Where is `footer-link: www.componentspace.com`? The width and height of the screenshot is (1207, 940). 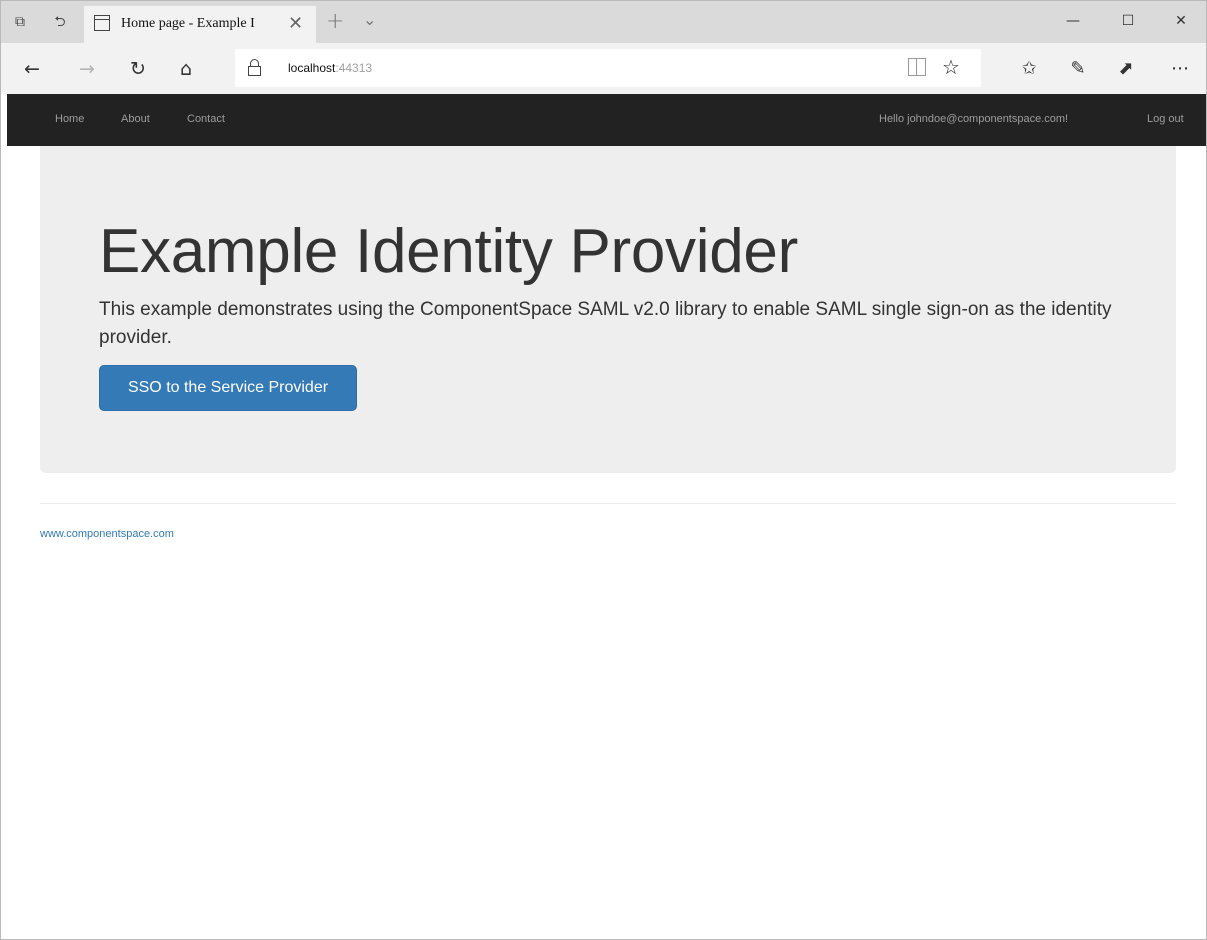
footer-link: www.componentspace.com is located at coordinates (107, 534).